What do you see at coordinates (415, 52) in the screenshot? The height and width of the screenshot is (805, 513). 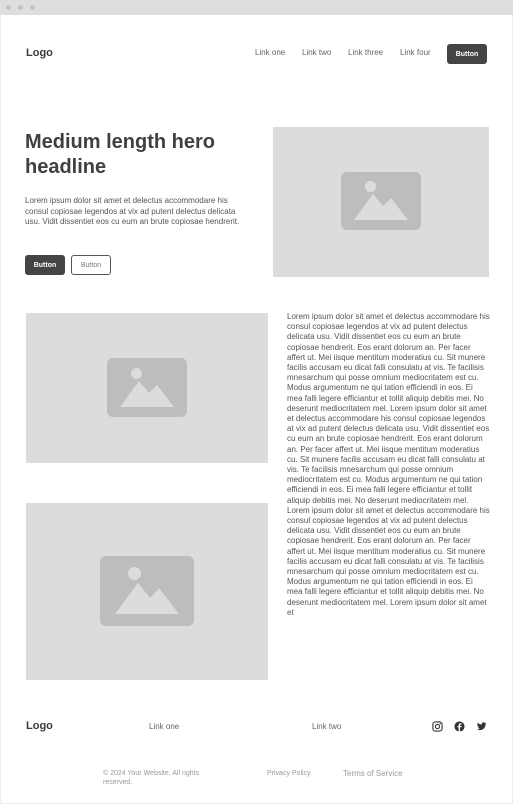 I see `nav-link-four: Link four` at bounding box center [415, 52].